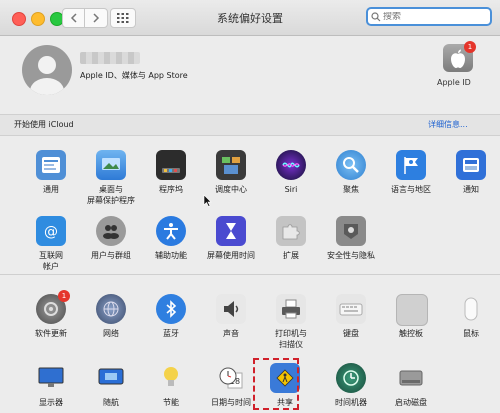 This screenshot has height=413, width=500. I want to click on search-field, so click(429, 16).